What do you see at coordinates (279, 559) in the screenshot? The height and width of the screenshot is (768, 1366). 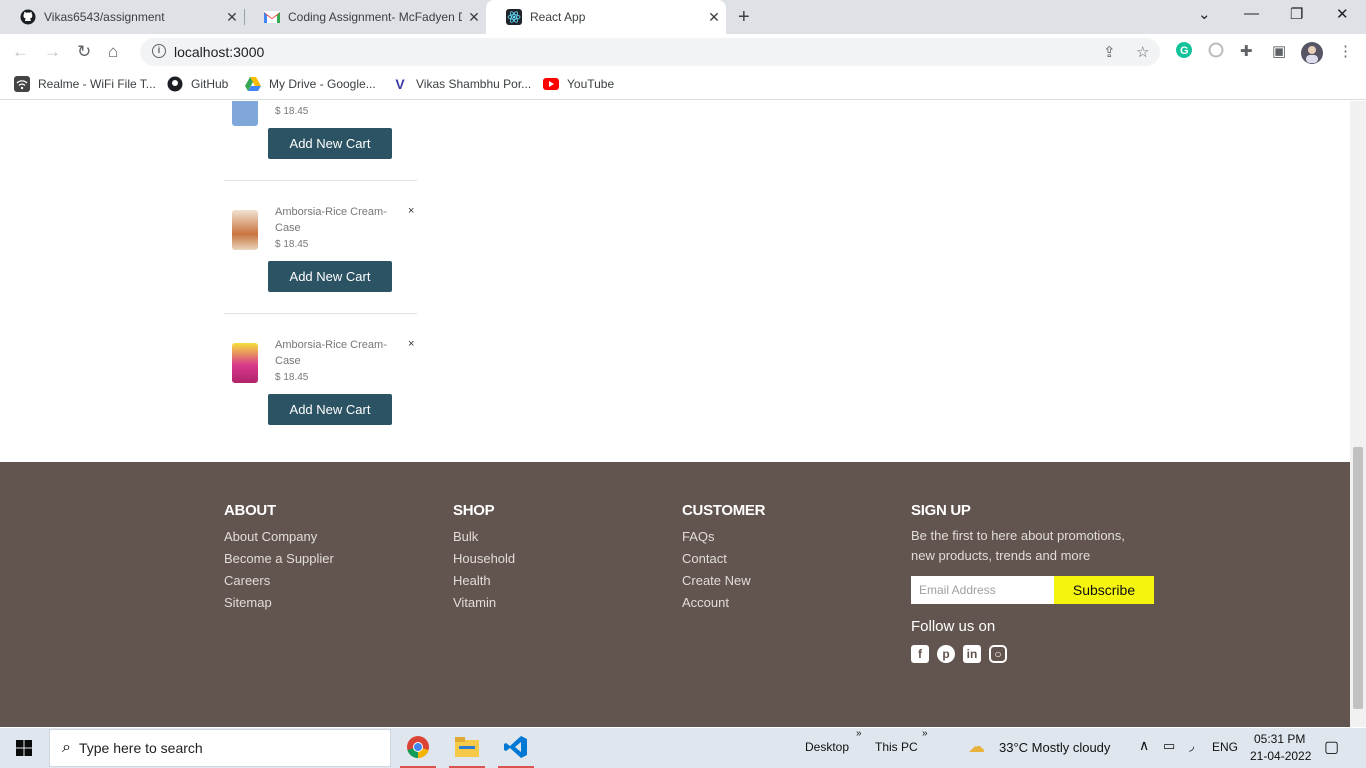 I see `footer-link: Become a Supplier` at bounding box center [279, 559].